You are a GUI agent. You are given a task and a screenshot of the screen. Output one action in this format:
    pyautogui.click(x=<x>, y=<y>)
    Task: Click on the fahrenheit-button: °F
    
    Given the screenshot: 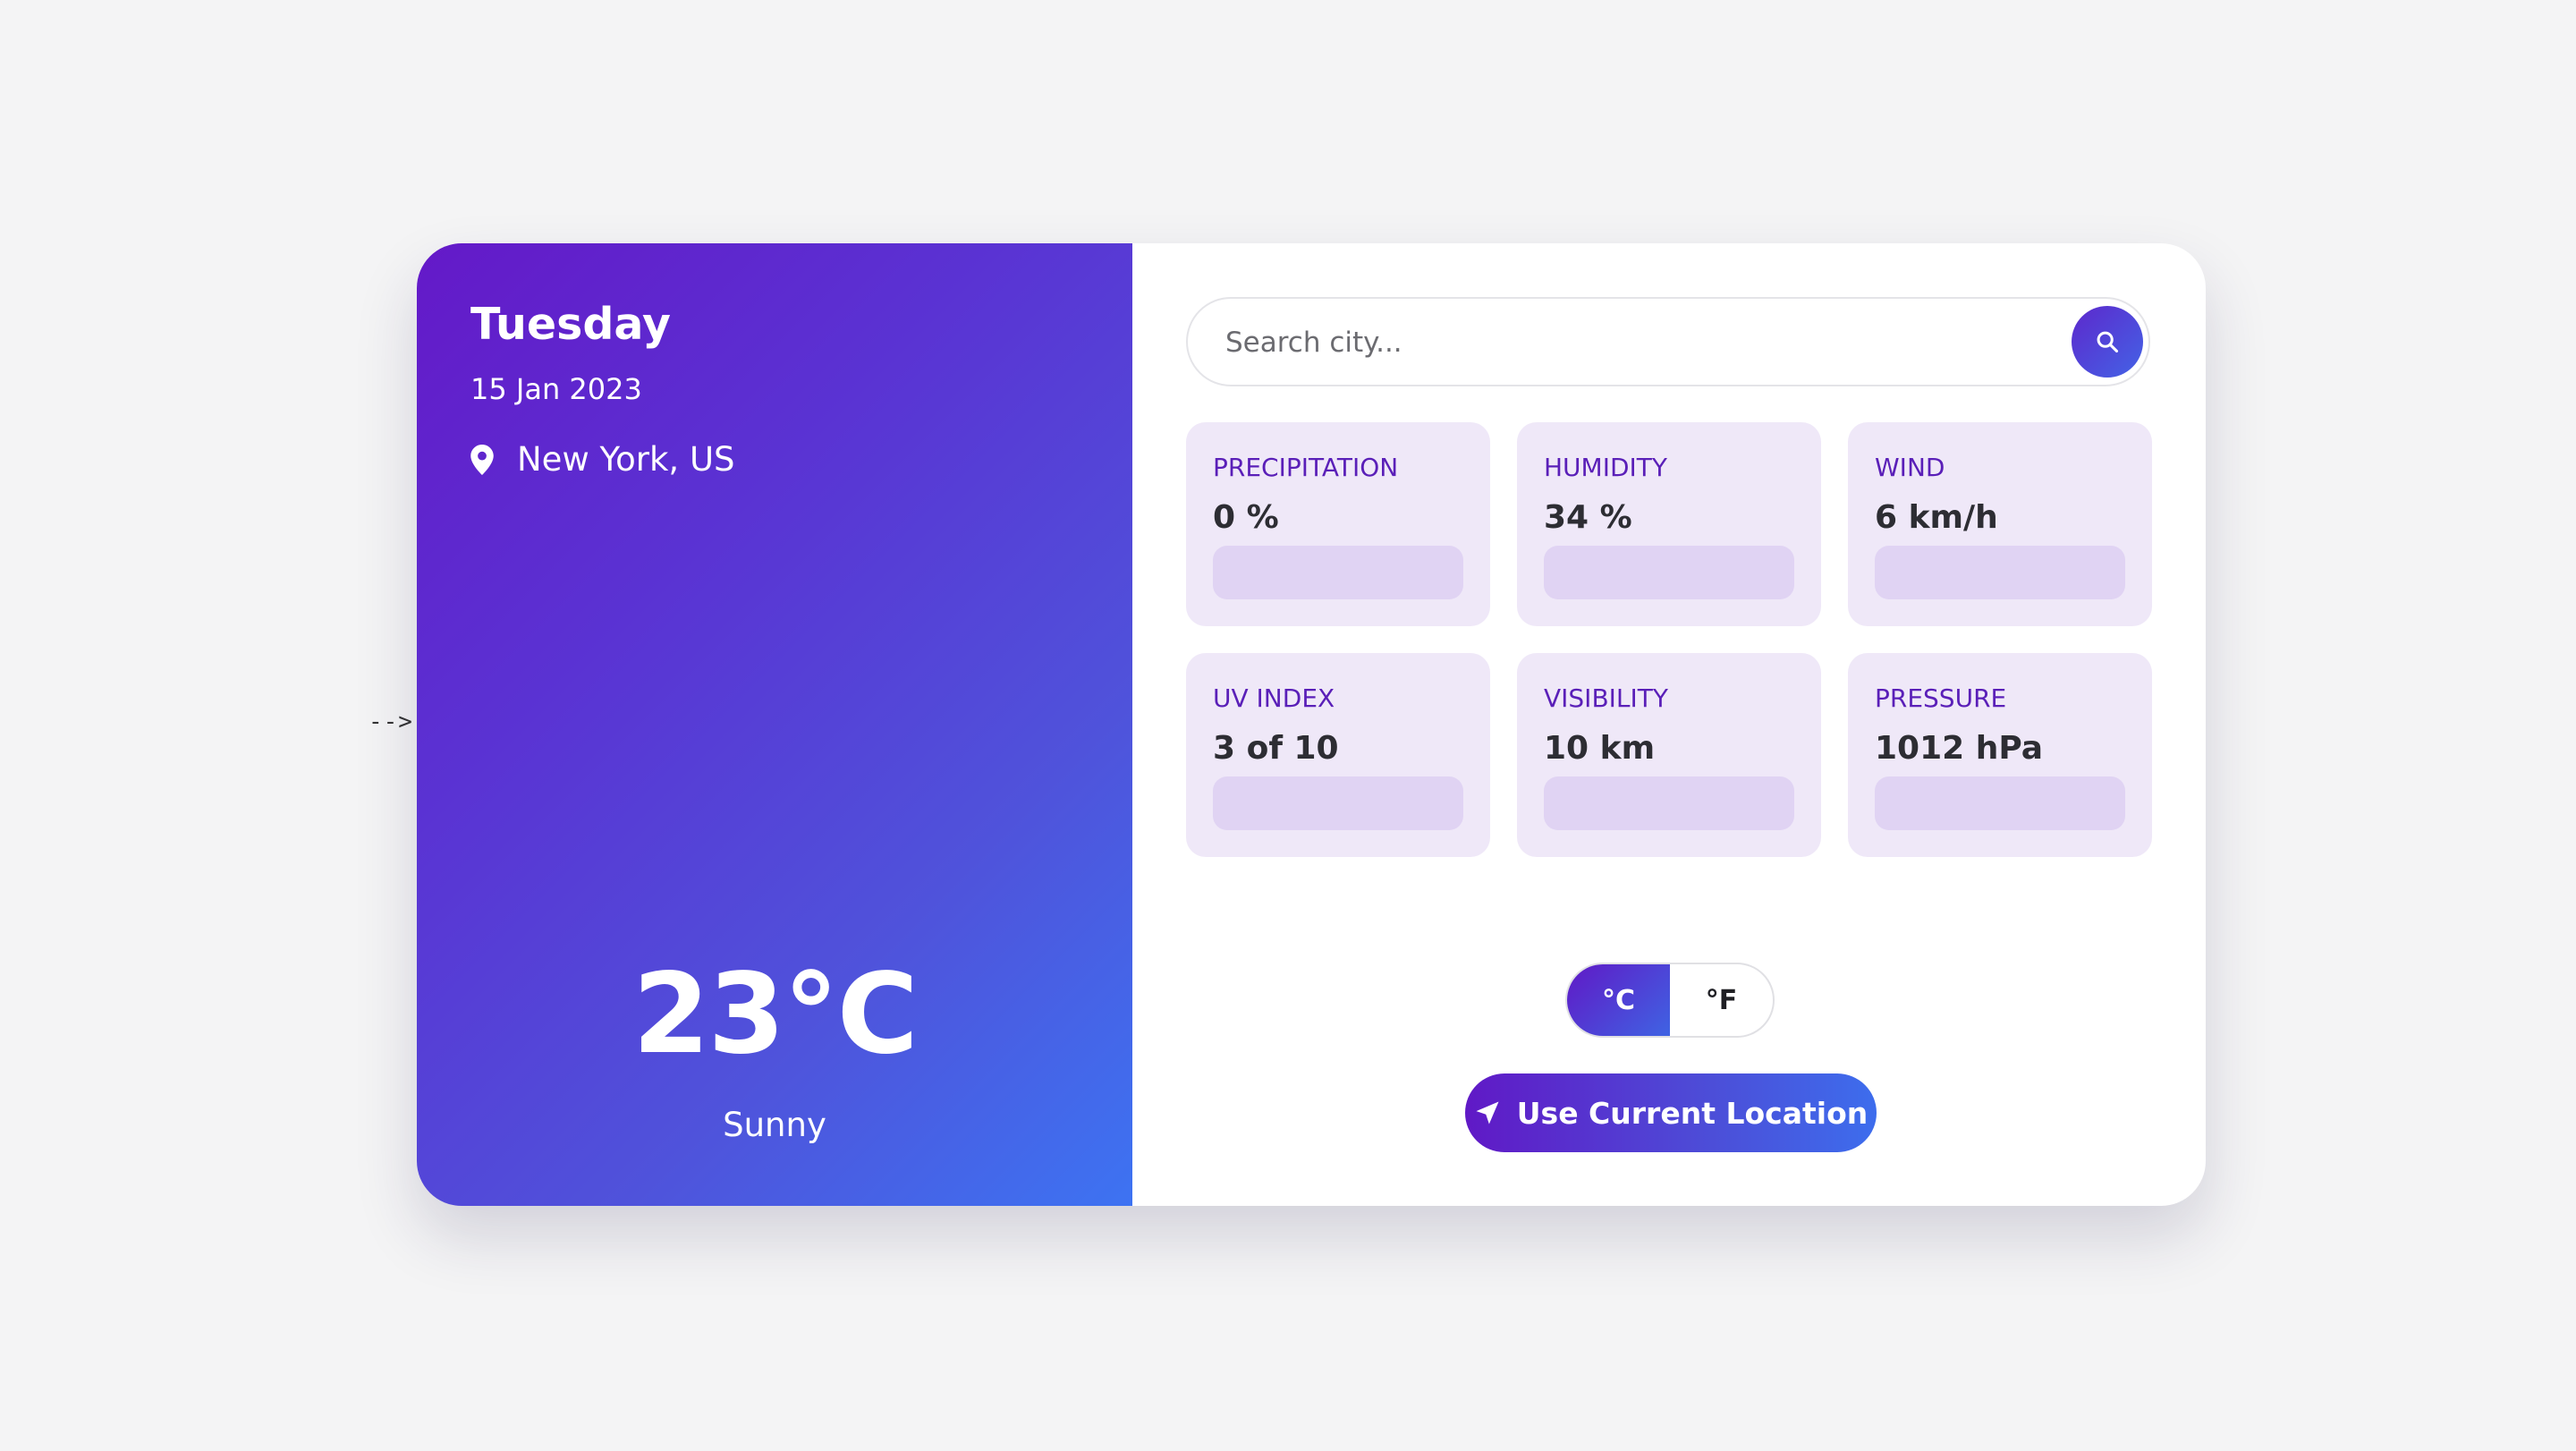 What is the action you would take?
    pyautogui.click(x=1721, y=1000)
    